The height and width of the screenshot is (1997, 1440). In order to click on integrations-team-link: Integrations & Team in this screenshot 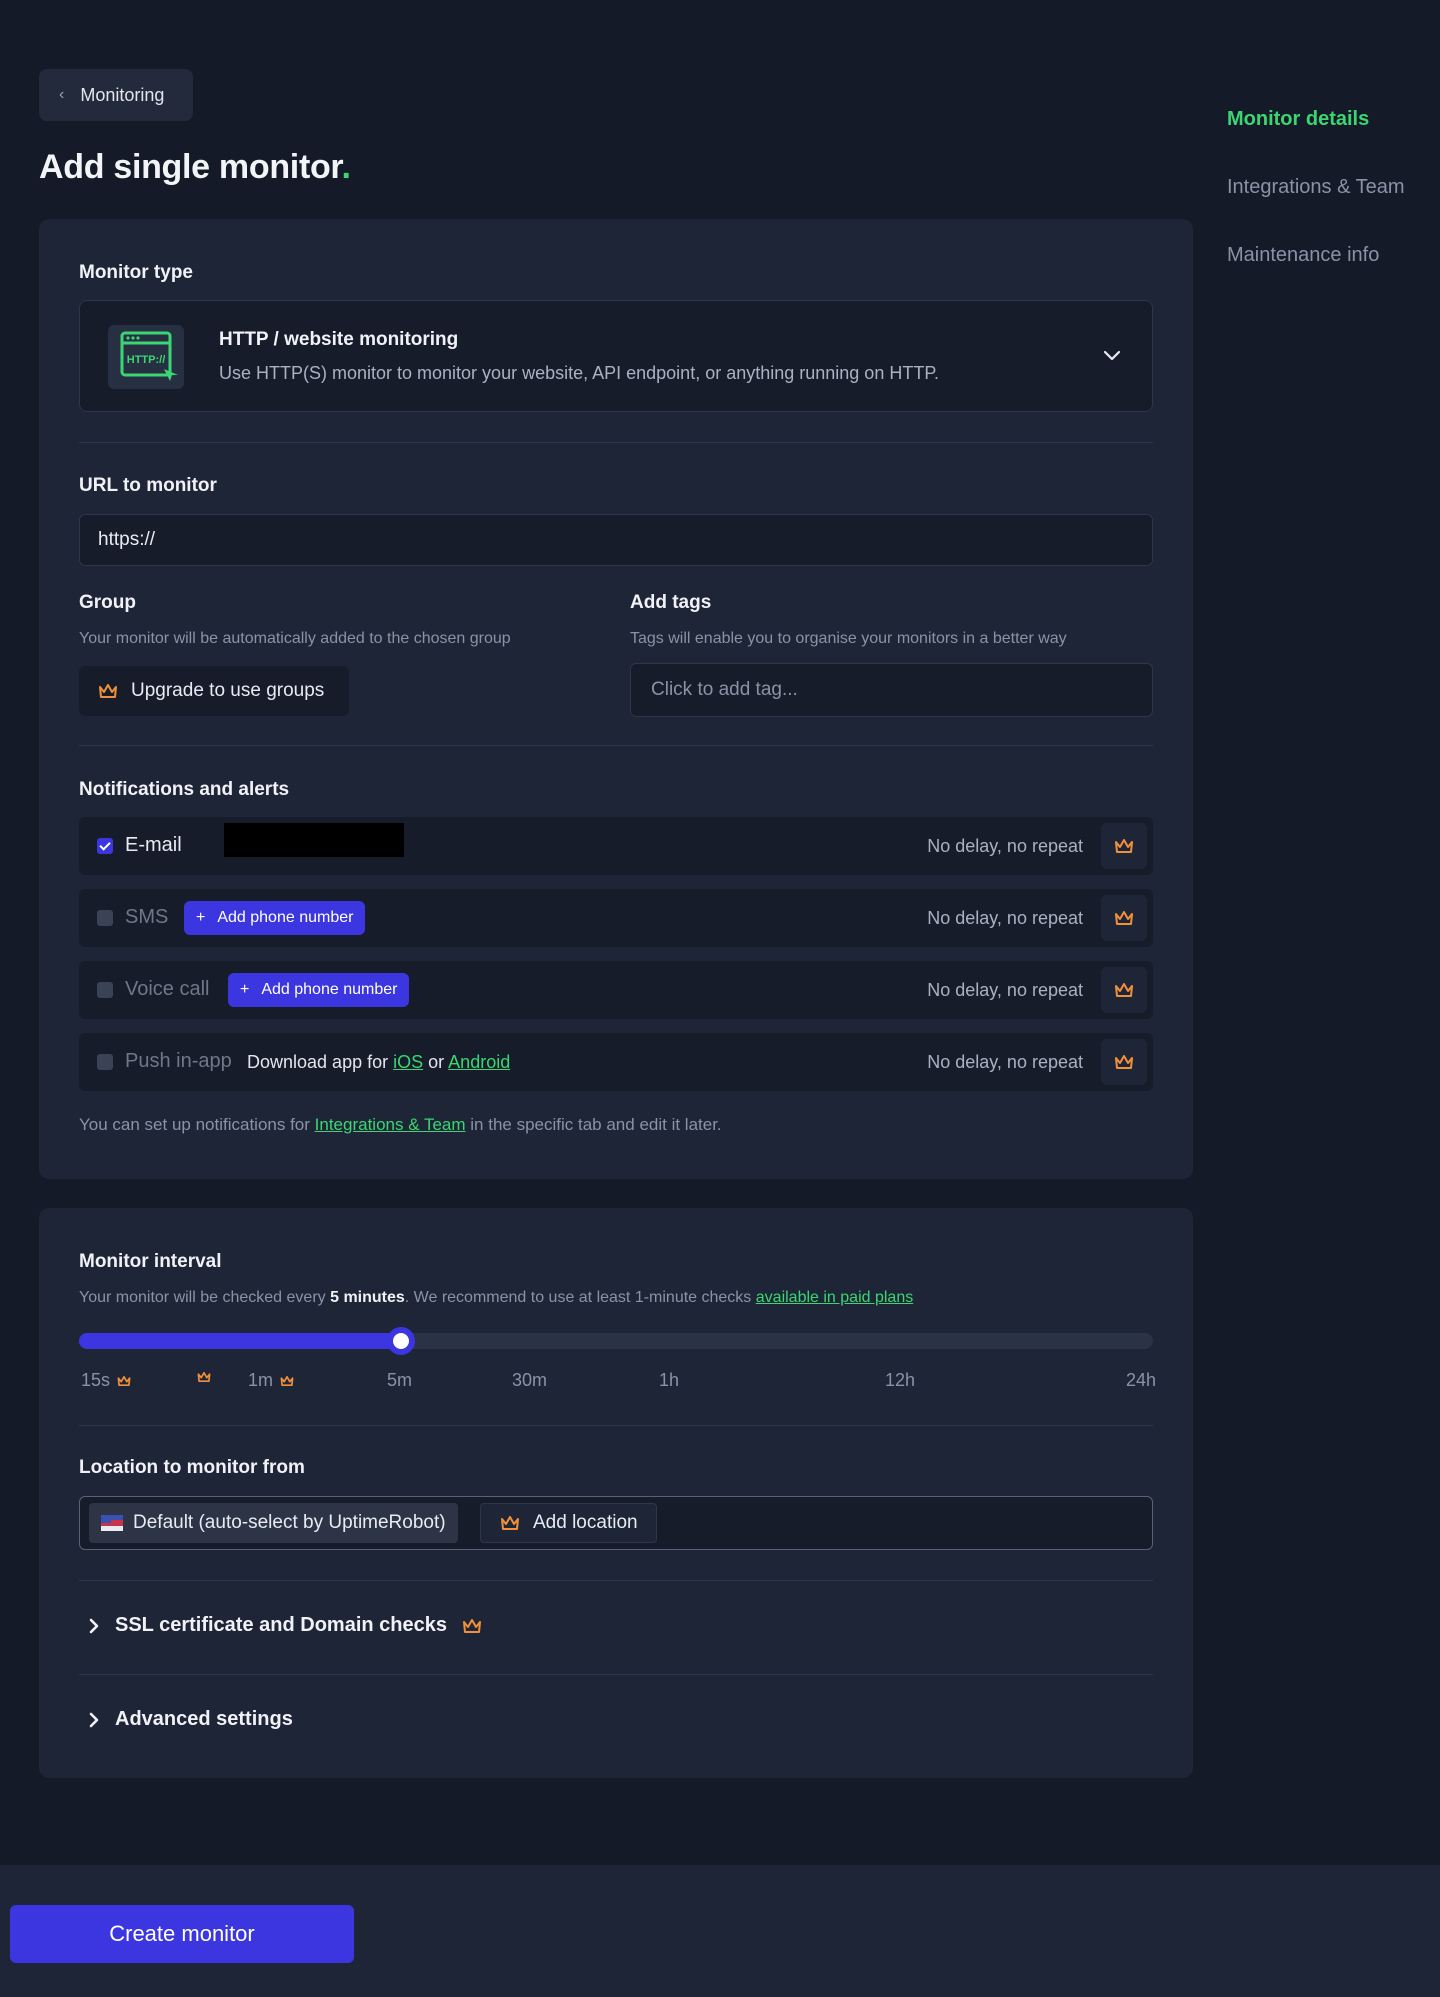, I will do `click(390, 1124)`.